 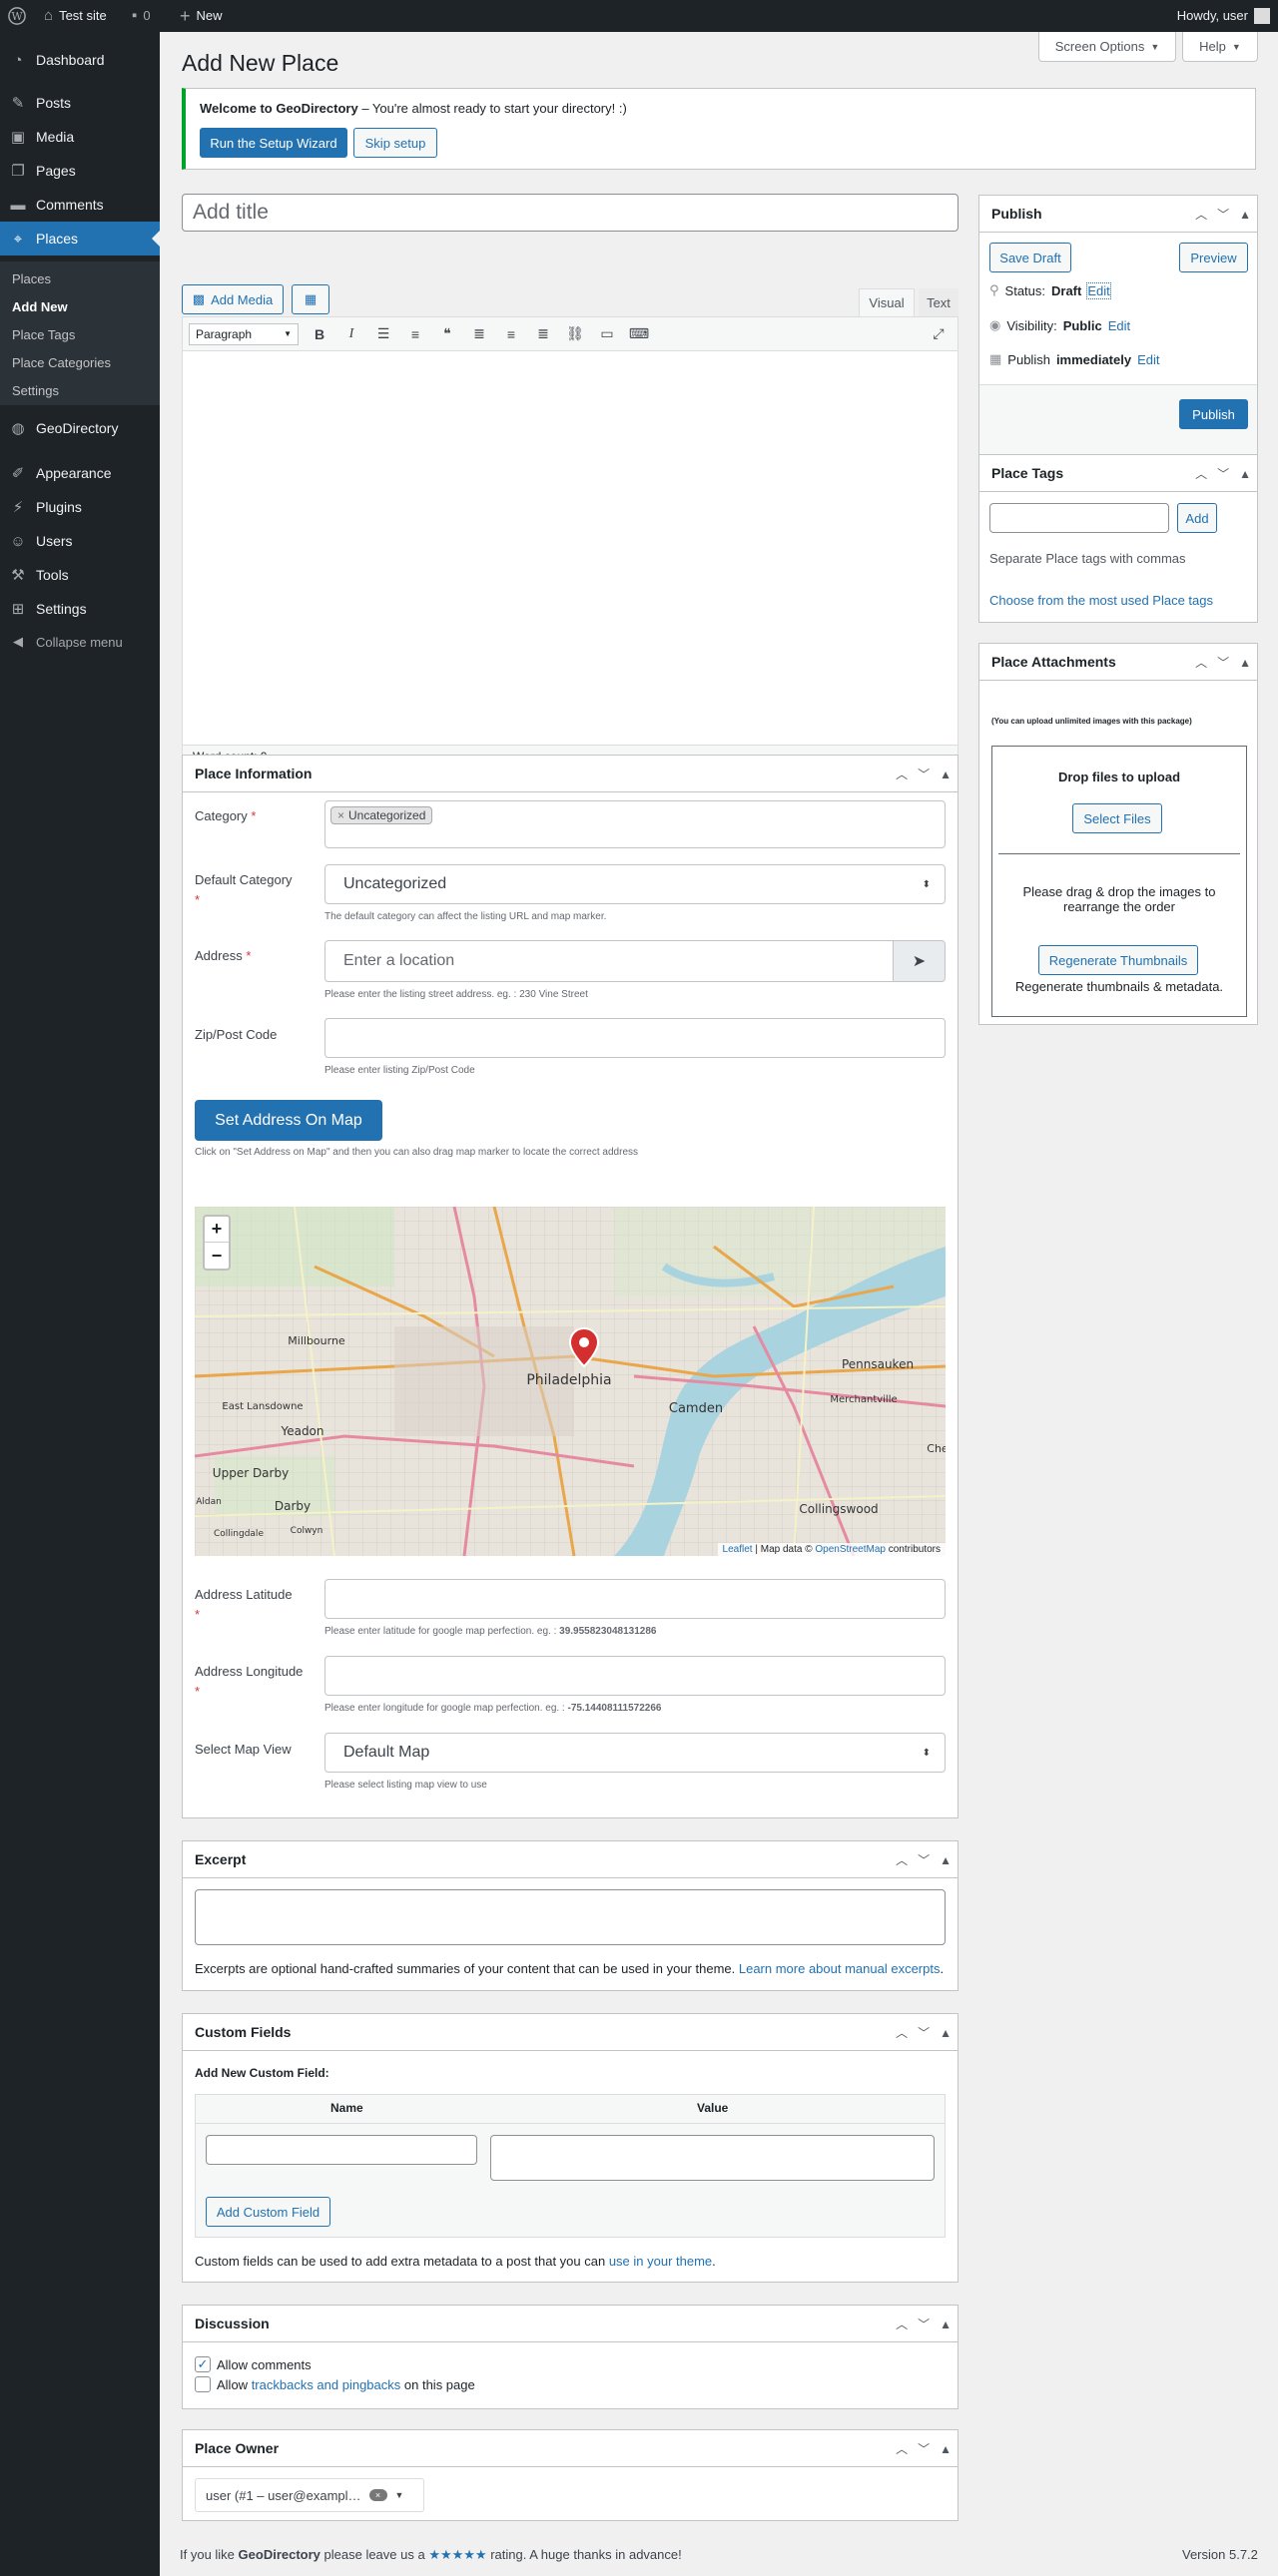 What do you see at coordinates (415, 334) in the screenshot?
I see `numbered-list-icon: ≡` at bounding box center [415, 334].